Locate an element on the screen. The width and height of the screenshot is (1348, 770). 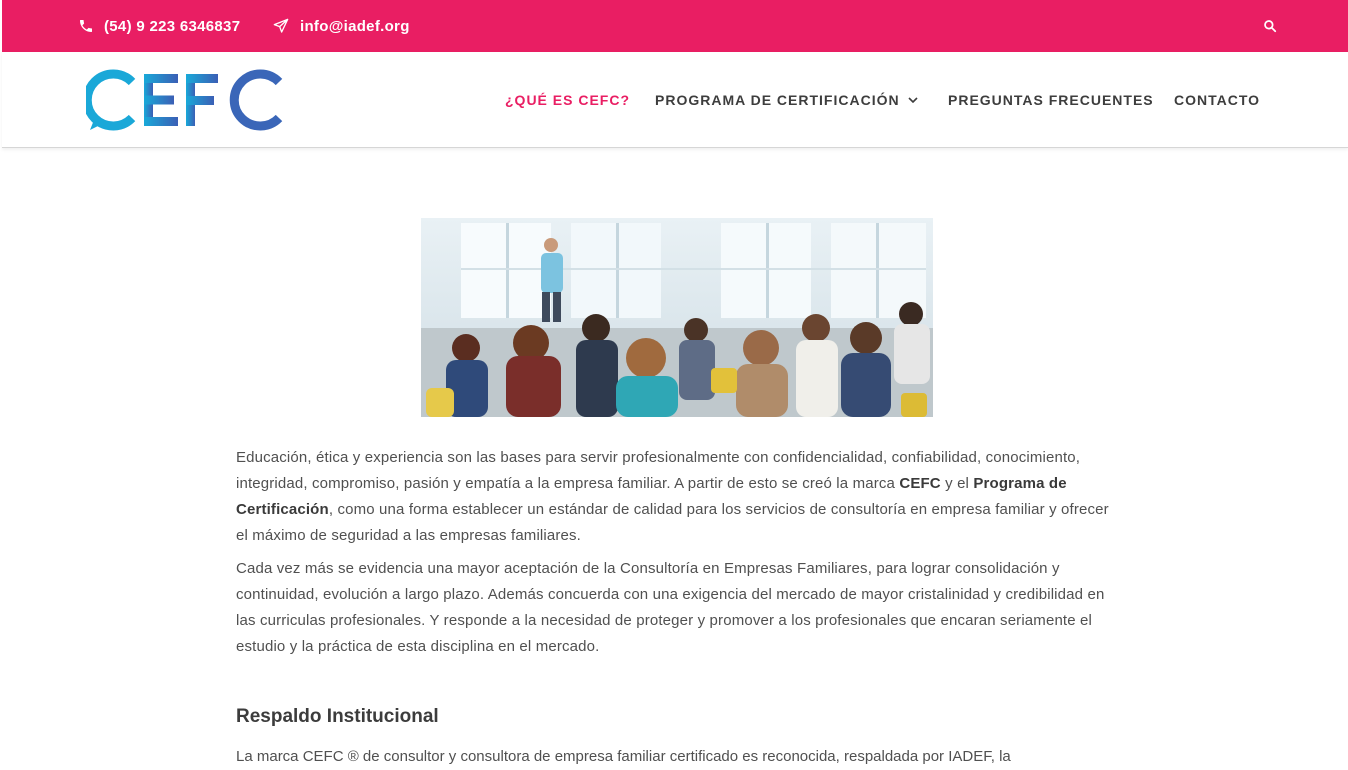
nav-contacto: CONTACTO is located at coordinates (1217, 99).